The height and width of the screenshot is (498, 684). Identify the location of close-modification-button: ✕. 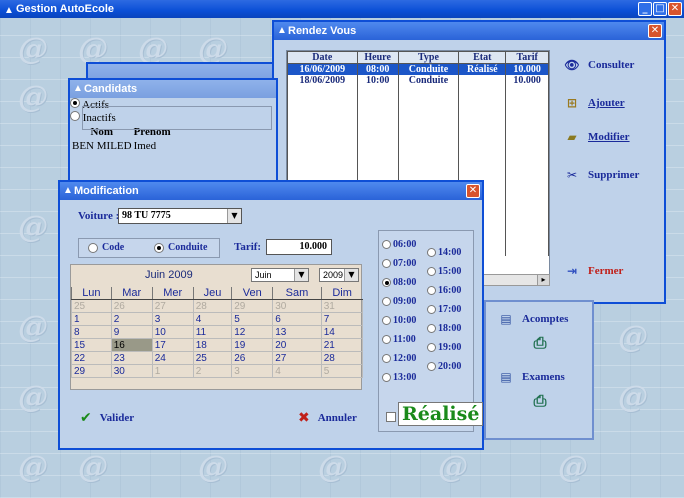
(473, 191).